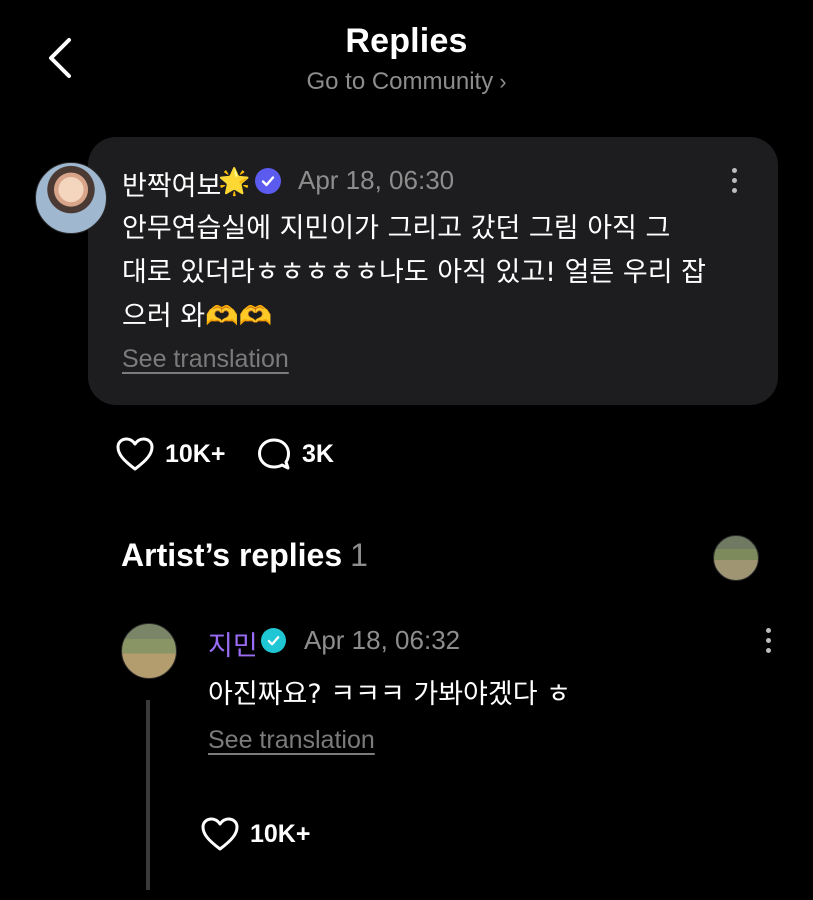 This screenshot has height=900, width=813. Describe the element at coordinates (233, 643) in the screenshot. I see `reply-author-name: 지민` at that location.